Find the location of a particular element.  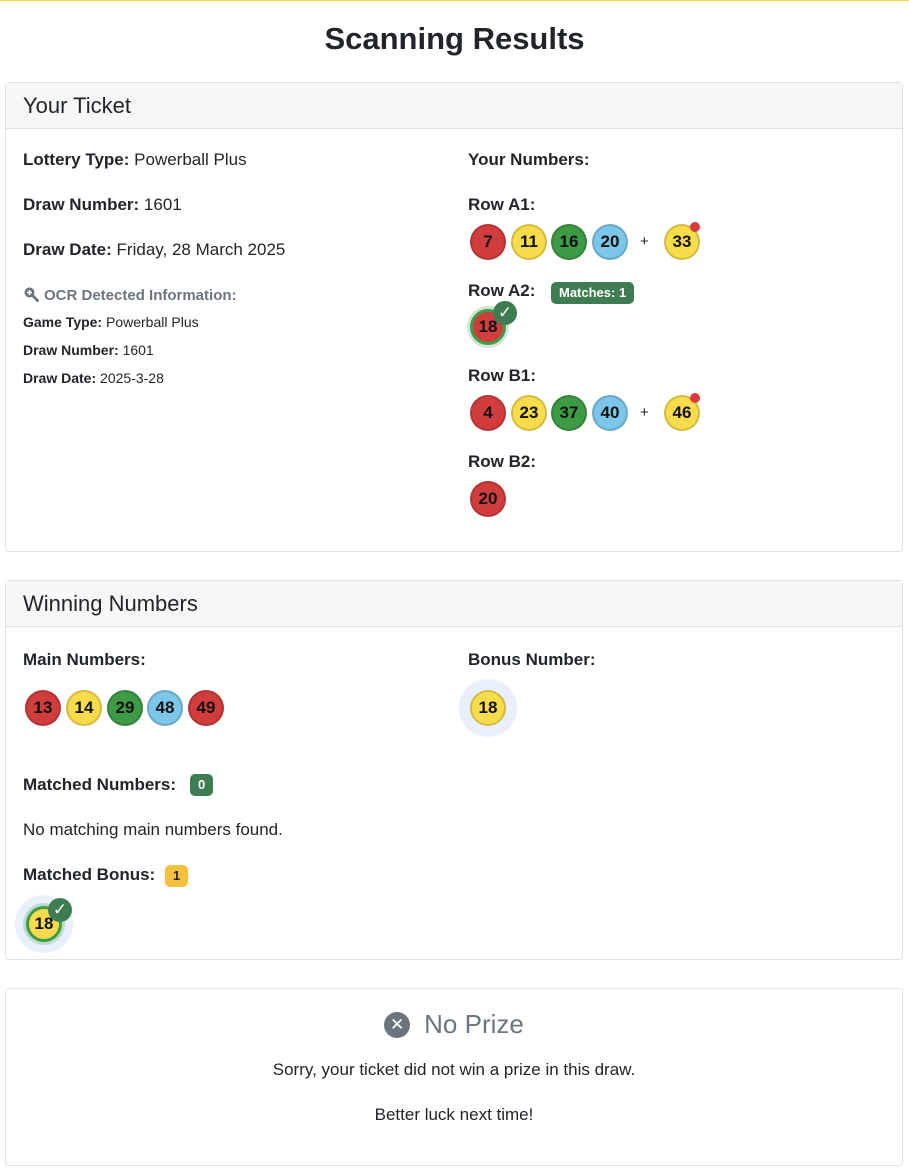

ocr-draw-number-value: 1601 is located at coordinates (138, 350).